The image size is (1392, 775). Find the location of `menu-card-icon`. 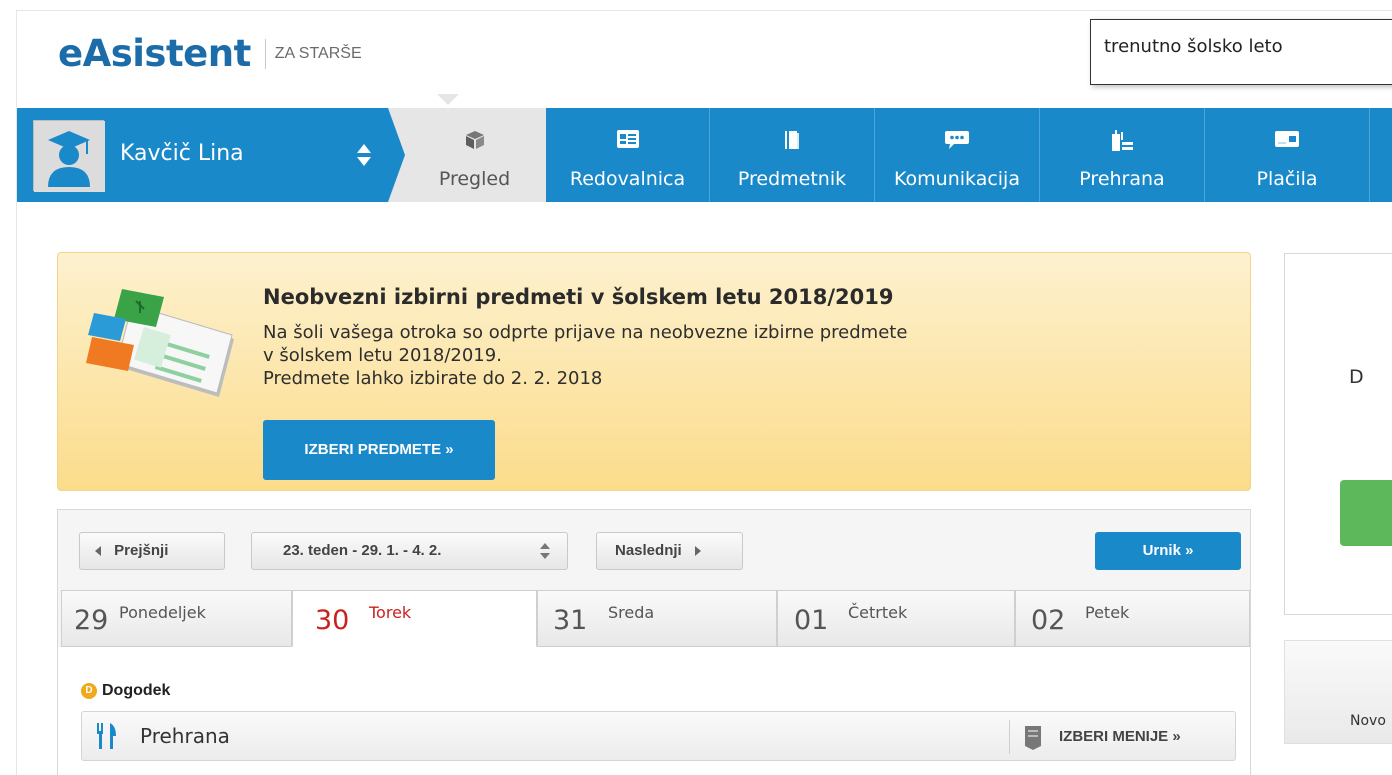

menu-card-icon is located at coordinates (1033, 738).